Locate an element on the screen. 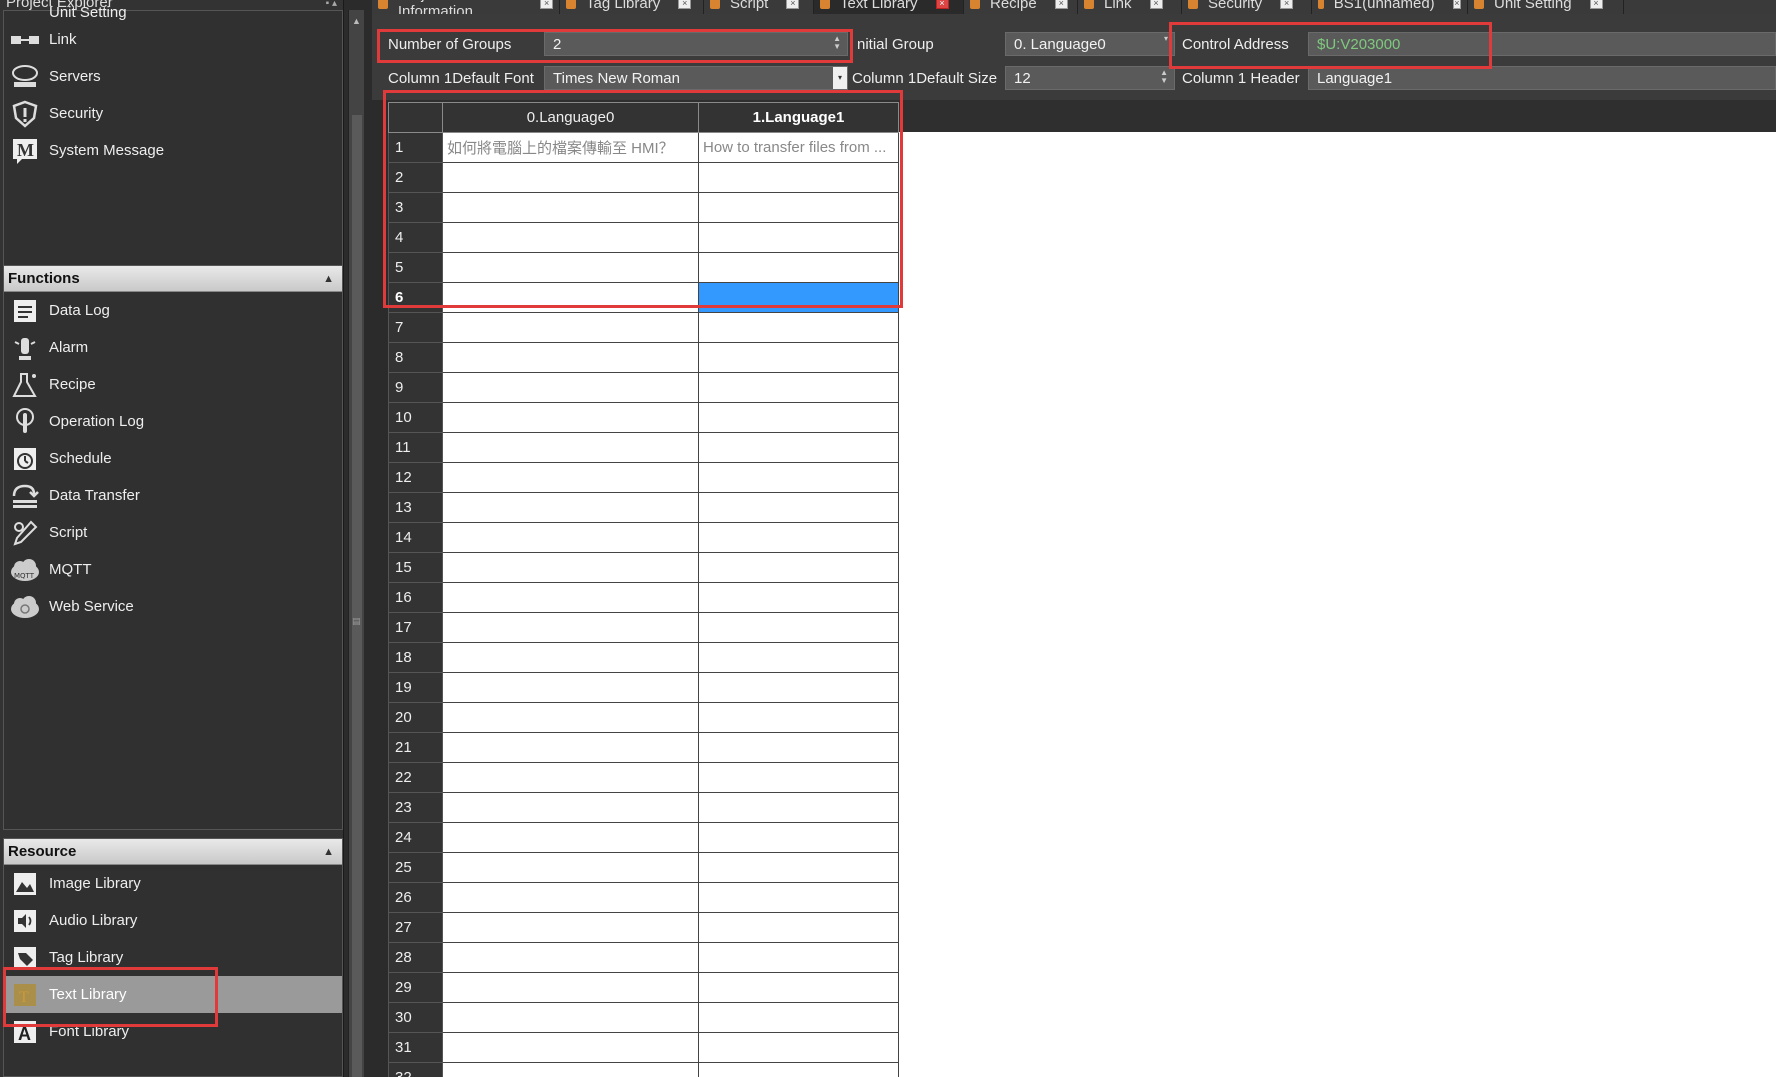 This screenshot has height=1077, width=1776. table-row: 11 is located at coordinates (643, 447).